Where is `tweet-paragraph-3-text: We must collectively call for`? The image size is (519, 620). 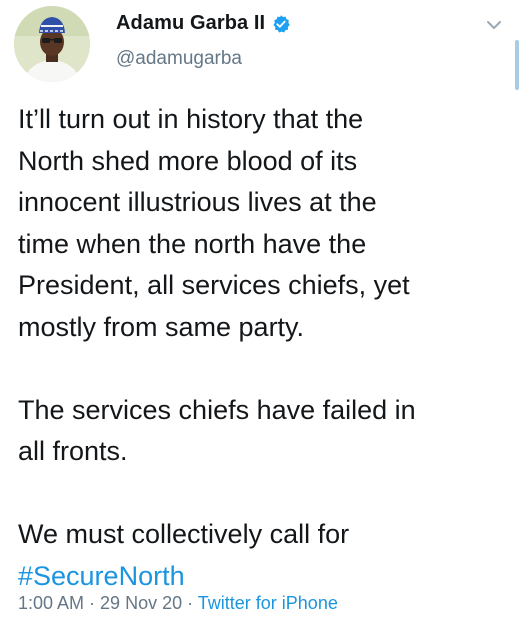
tweet-paragraph-3-text: We must collectively call for is located at coordinates (184, 534).